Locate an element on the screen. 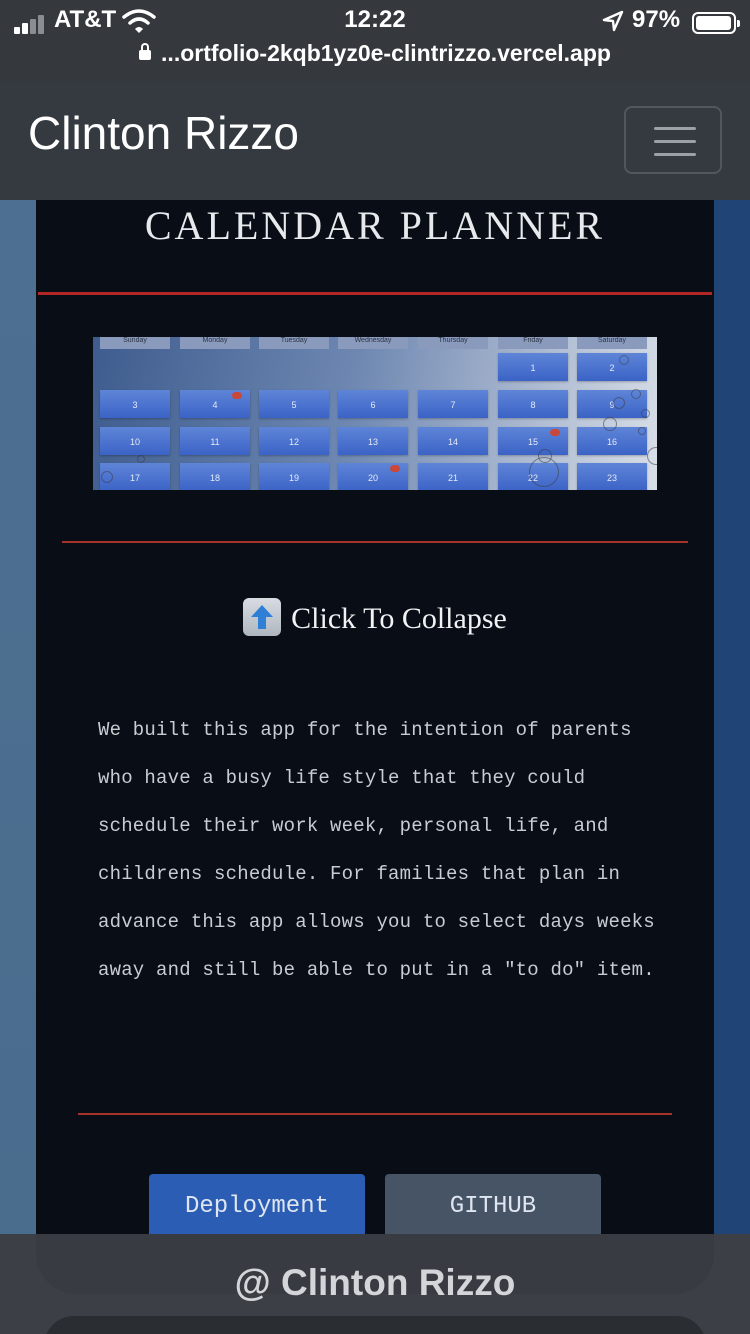 The image size is (750, 1334). calendar-date-number: 6 is located at coordinates (373, 405).